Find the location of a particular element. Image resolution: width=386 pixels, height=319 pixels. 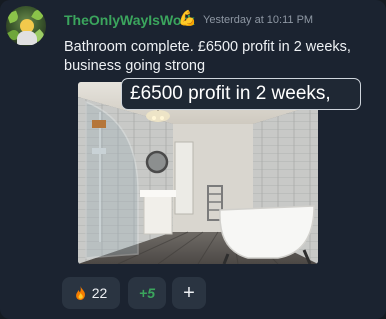

username: TheOnlyWayIsWork is located at coordinates (129, 20).